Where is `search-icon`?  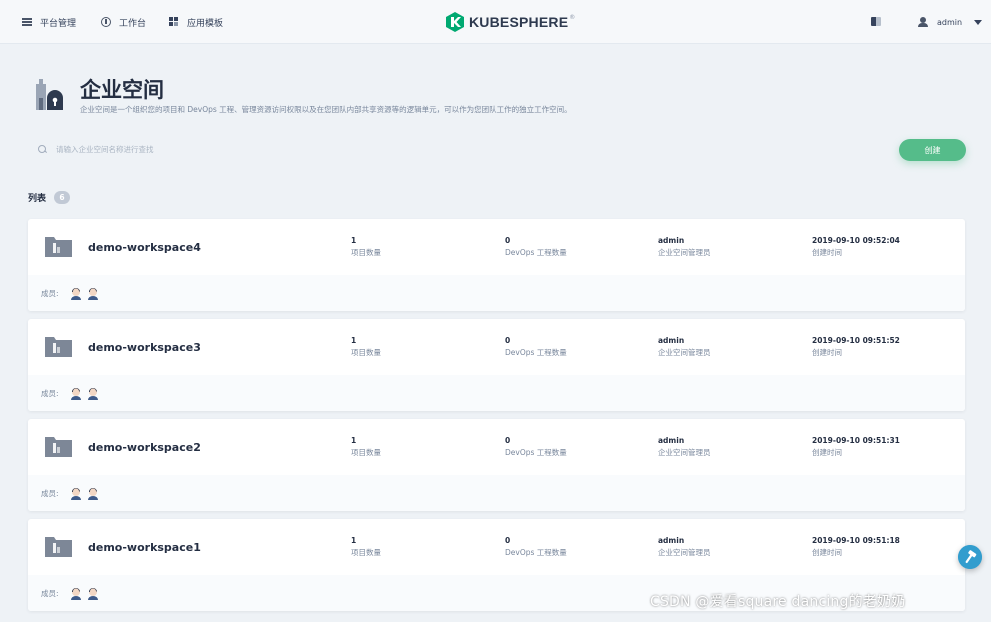
search-icon is located at coordinates (42, 149).